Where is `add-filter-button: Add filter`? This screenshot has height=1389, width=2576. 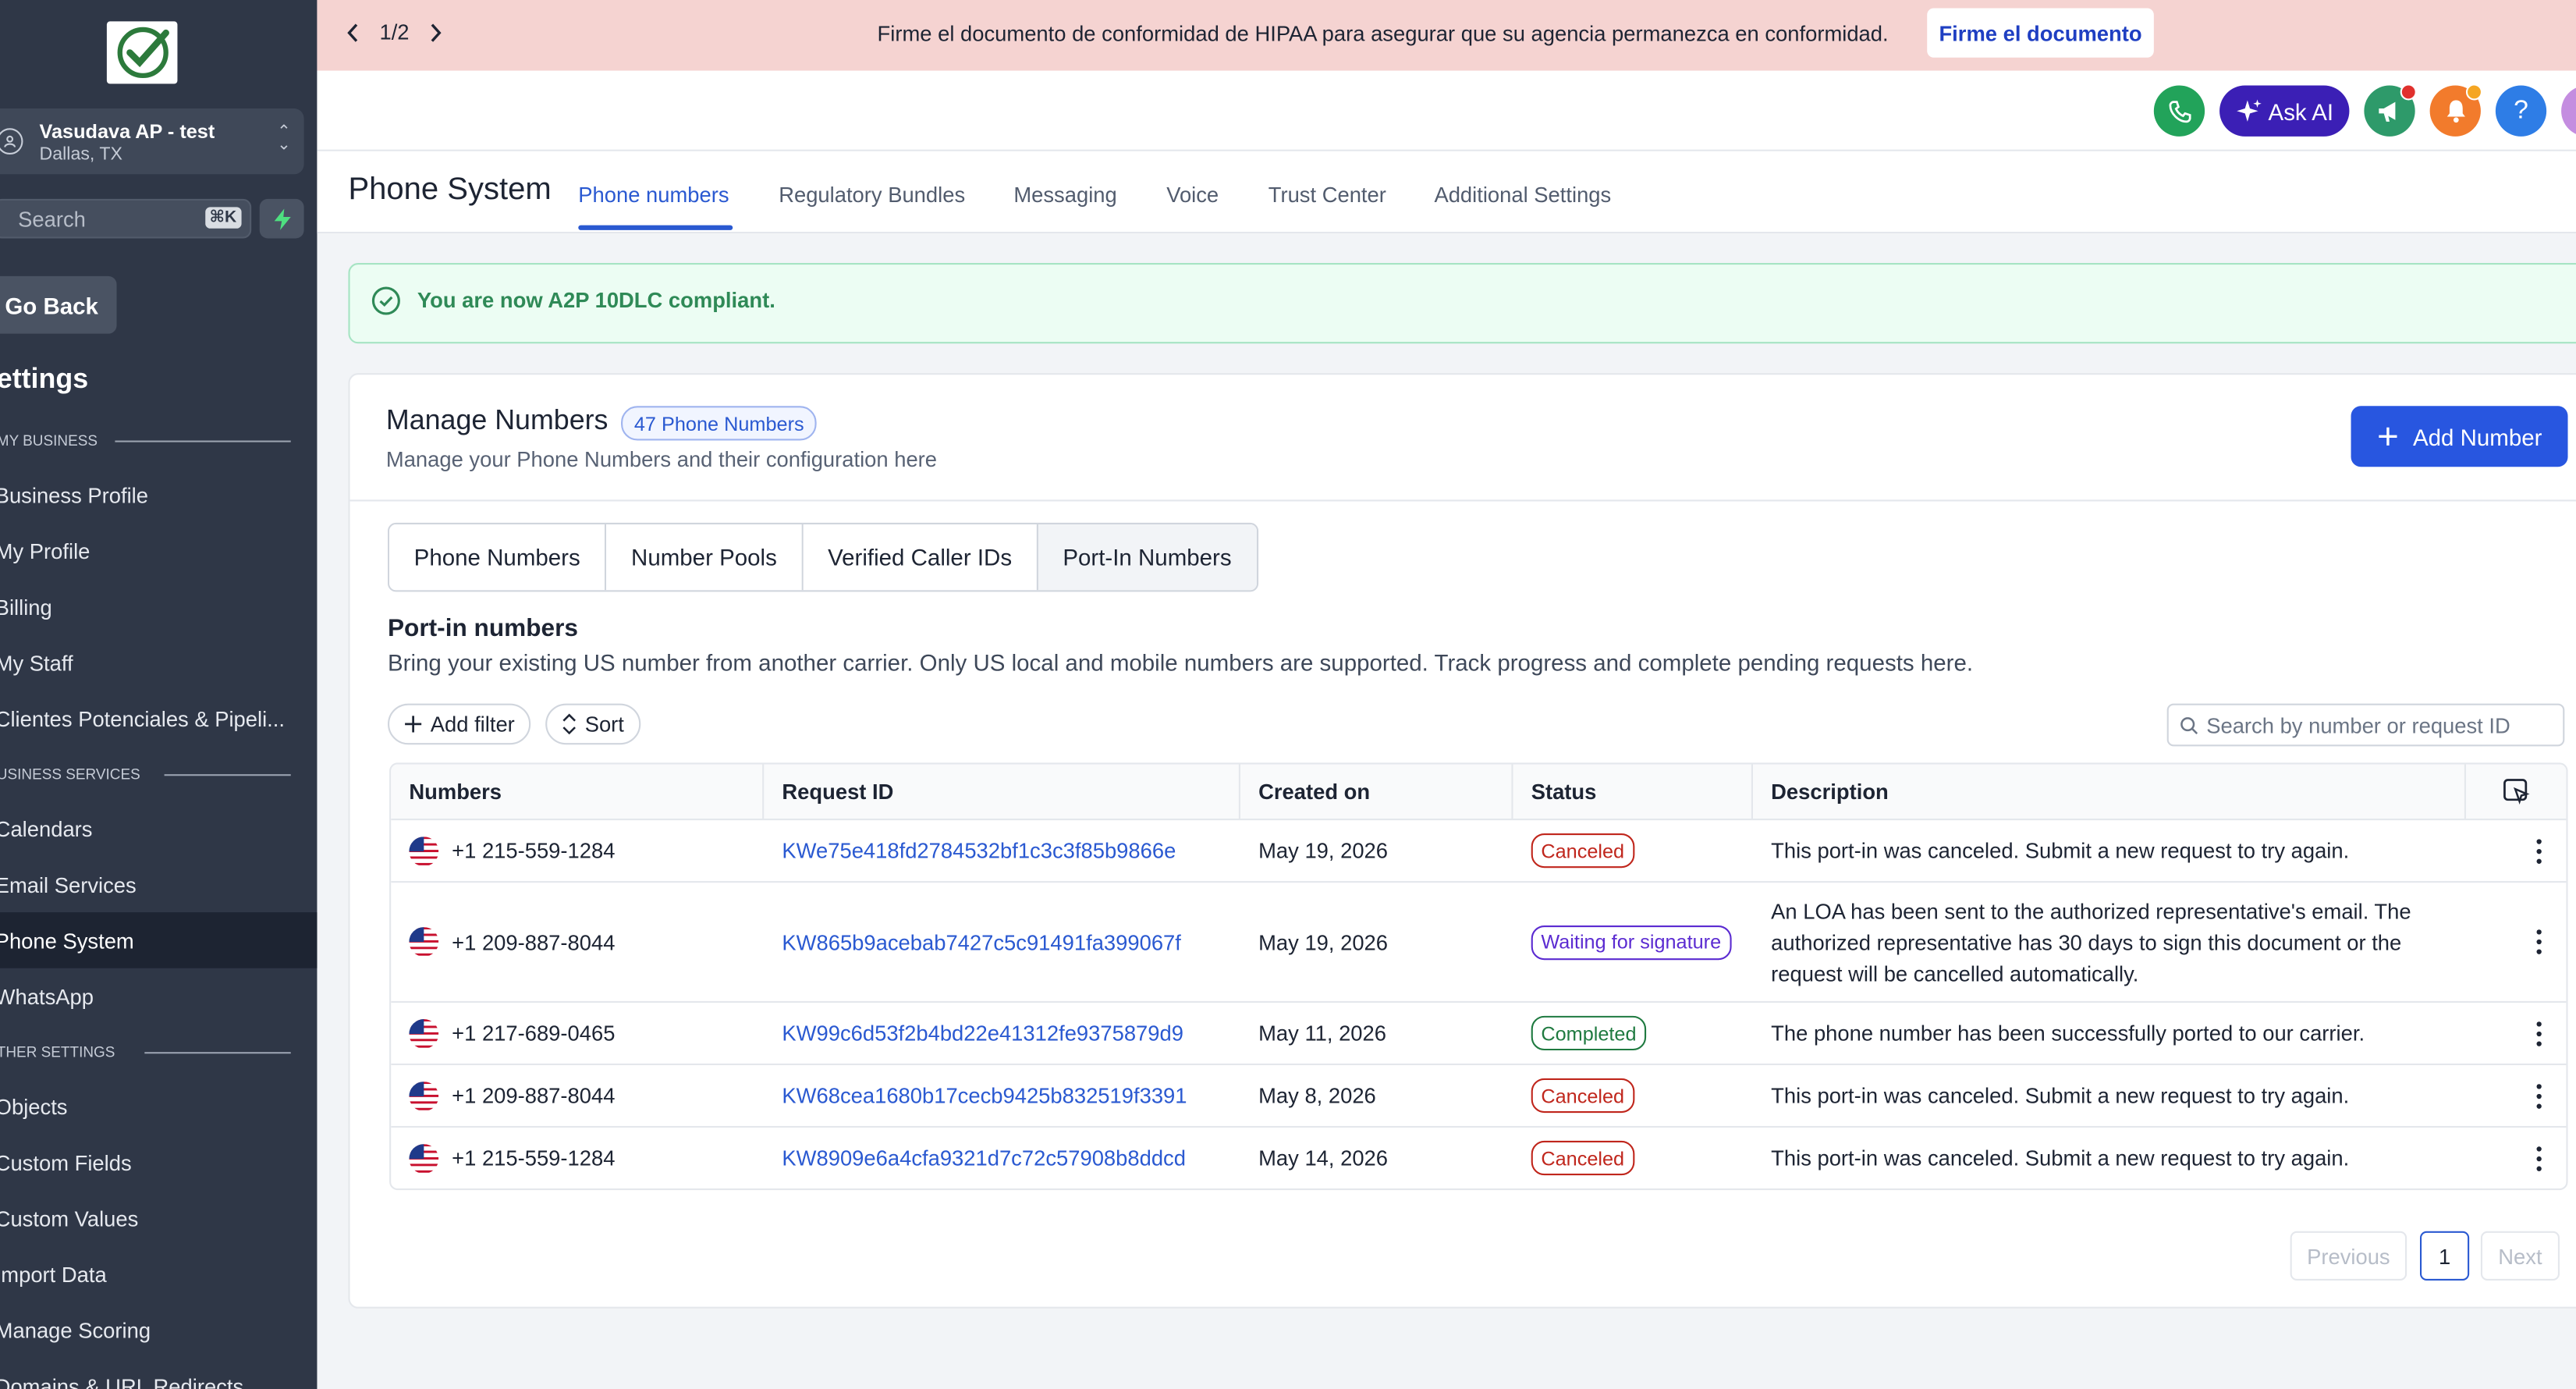
add-filter-button: Add filter is located at coordinates (459, 724).